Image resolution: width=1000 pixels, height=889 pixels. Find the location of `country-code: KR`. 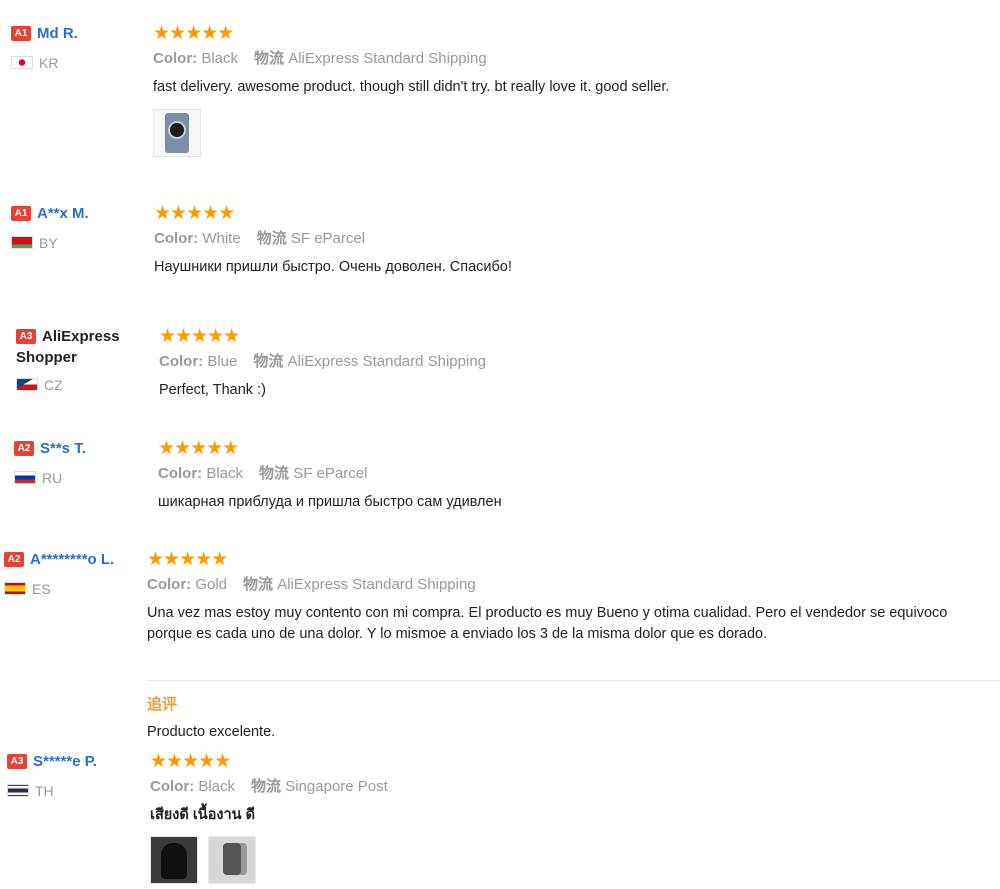

country-code: KR is located at coordinates (49, 63).